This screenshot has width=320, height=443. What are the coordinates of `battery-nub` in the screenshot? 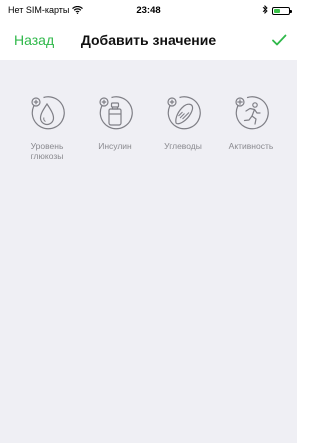 It's located at (291, 11).